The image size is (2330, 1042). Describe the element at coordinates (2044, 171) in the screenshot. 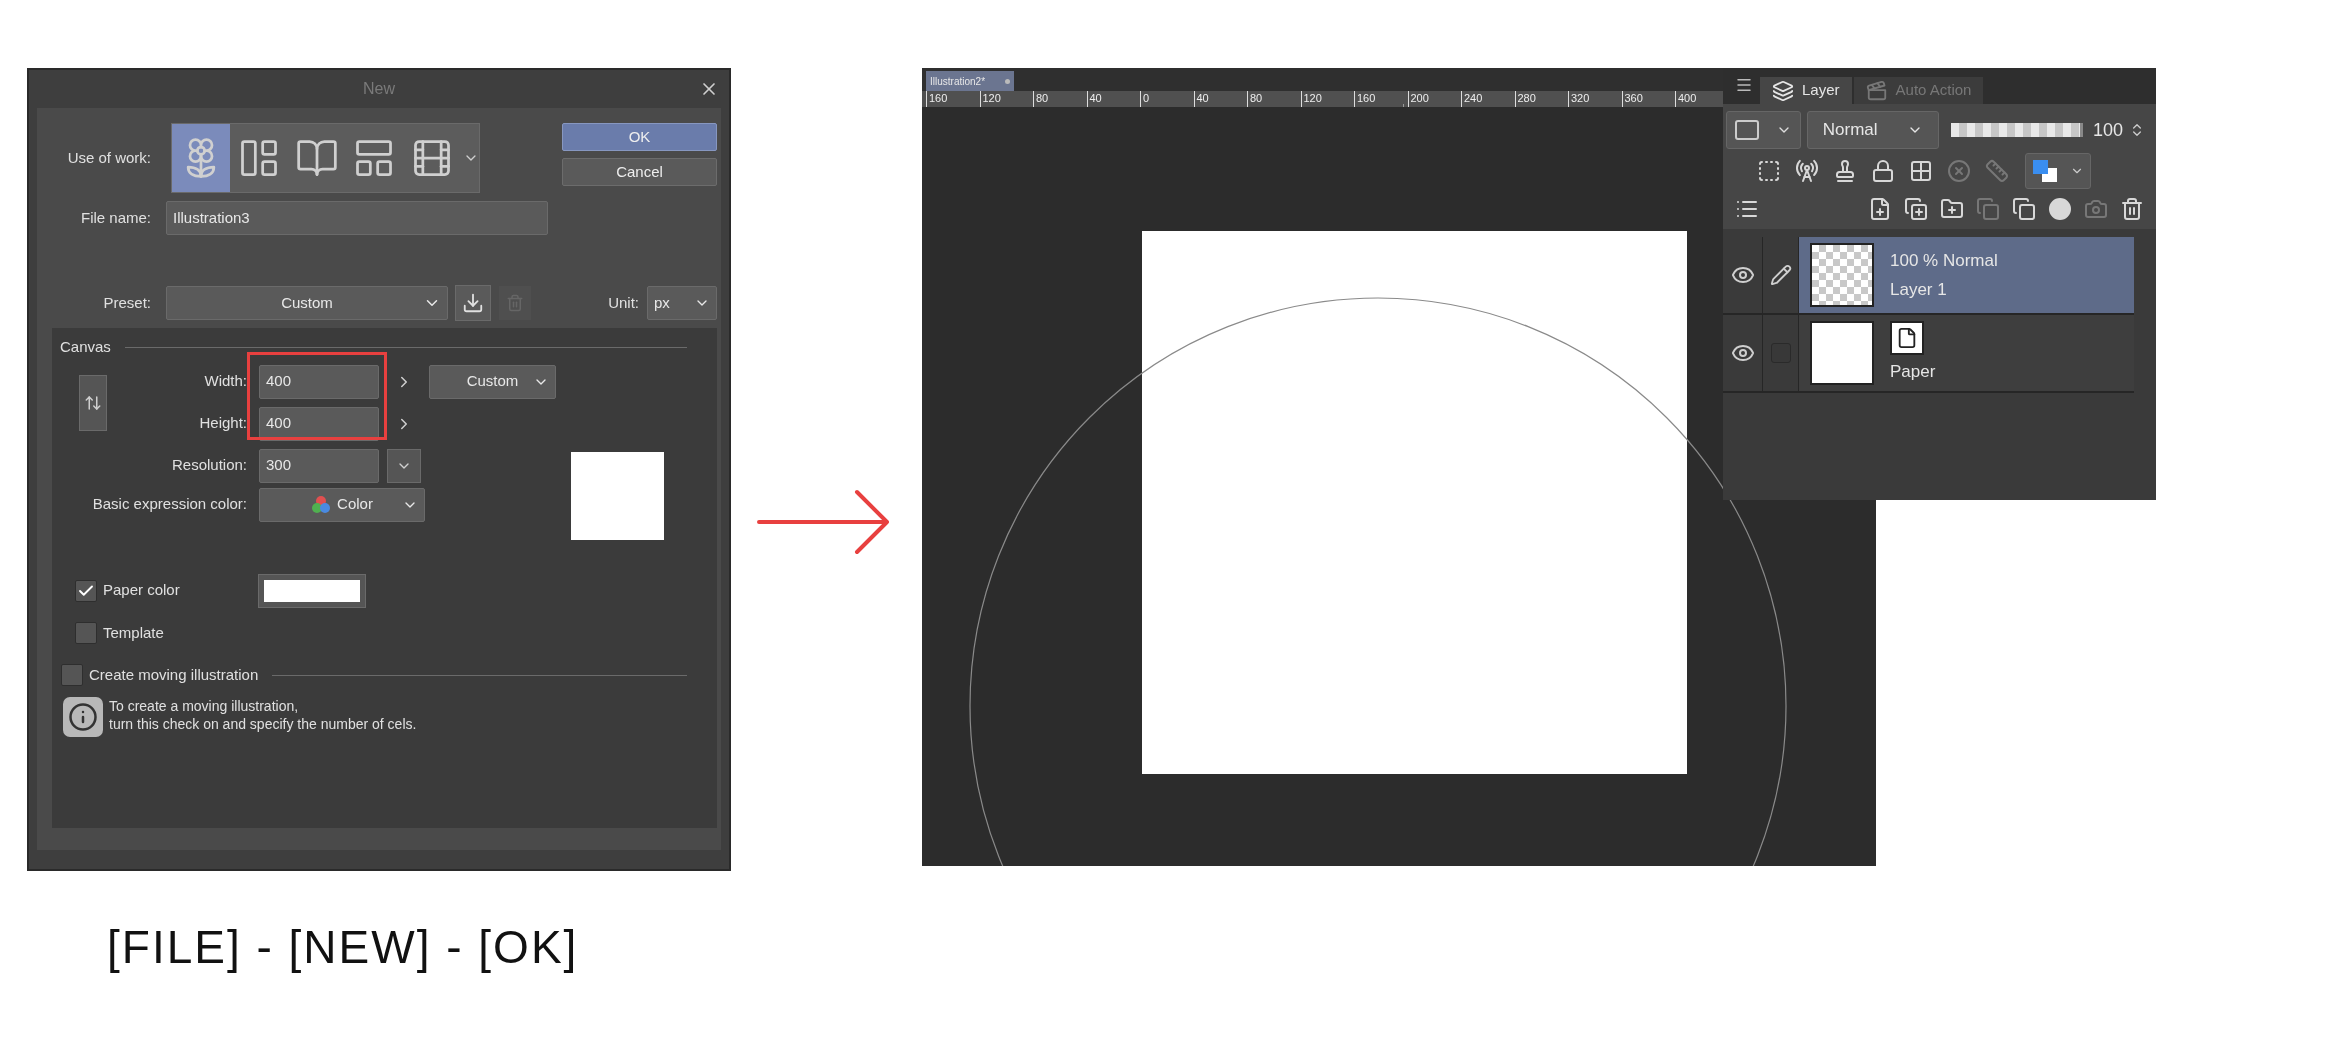

I see `color-squares-icon` at that location.